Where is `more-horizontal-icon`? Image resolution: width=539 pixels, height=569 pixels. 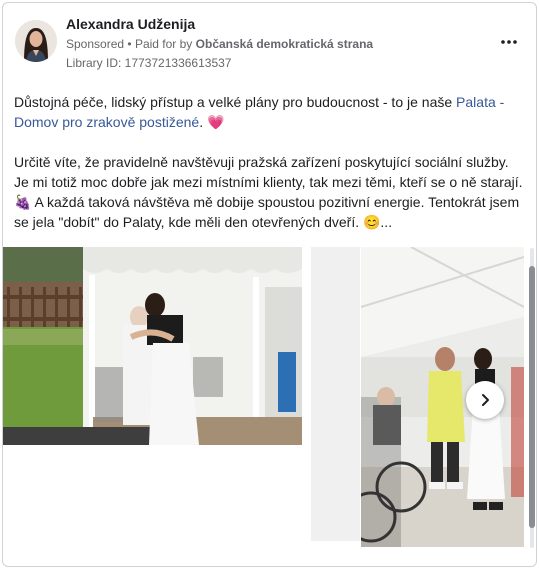
more-horizontal-icon is located at coordinates (509, 42).